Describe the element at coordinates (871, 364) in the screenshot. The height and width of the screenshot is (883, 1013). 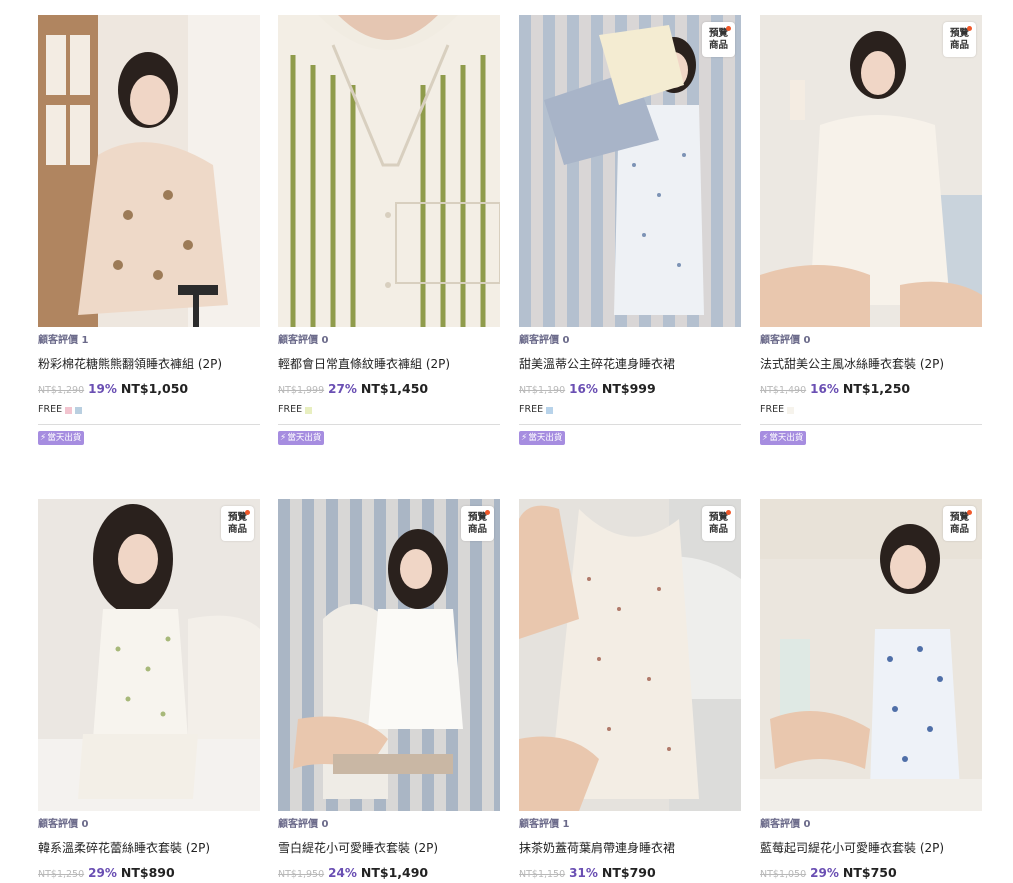
I see `product-name: 法式甜美公主風冰絲睡衣套裝 (2P)` at that location.